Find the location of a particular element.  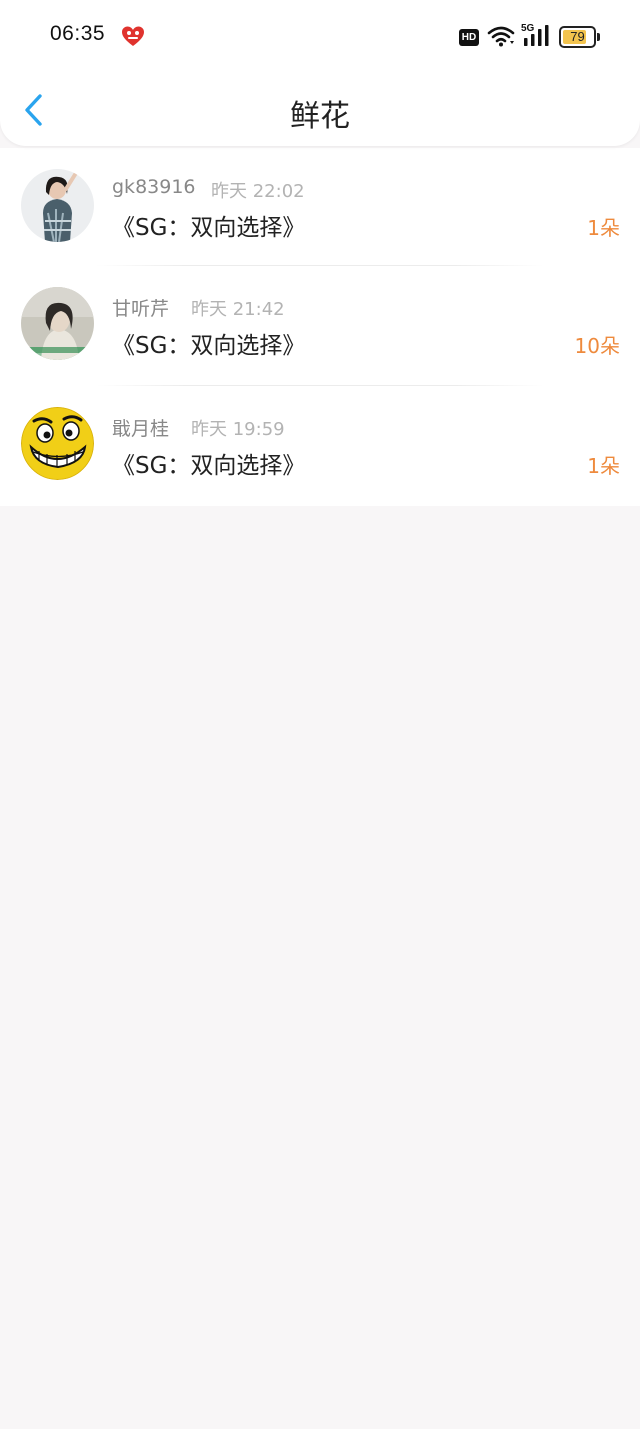

page-title: 鲜花 is located at coordinates (320, 116).